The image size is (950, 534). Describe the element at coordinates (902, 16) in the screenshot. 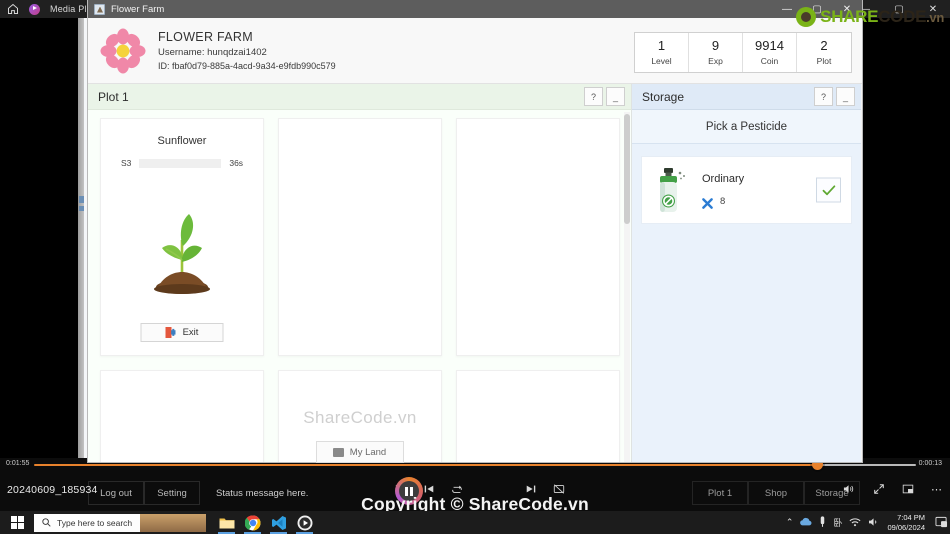

I see `logo-code-text: CODE` at that location.